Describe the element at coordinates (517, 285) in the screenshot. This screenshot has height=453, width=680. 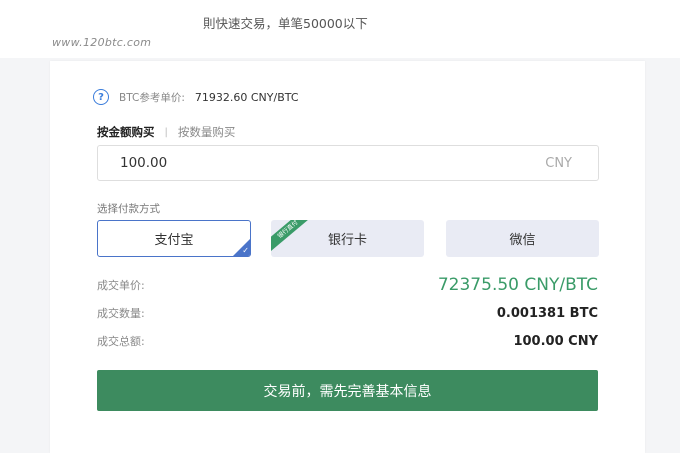
I see `price-value: 72375.50 CNY/BTC` at that location.